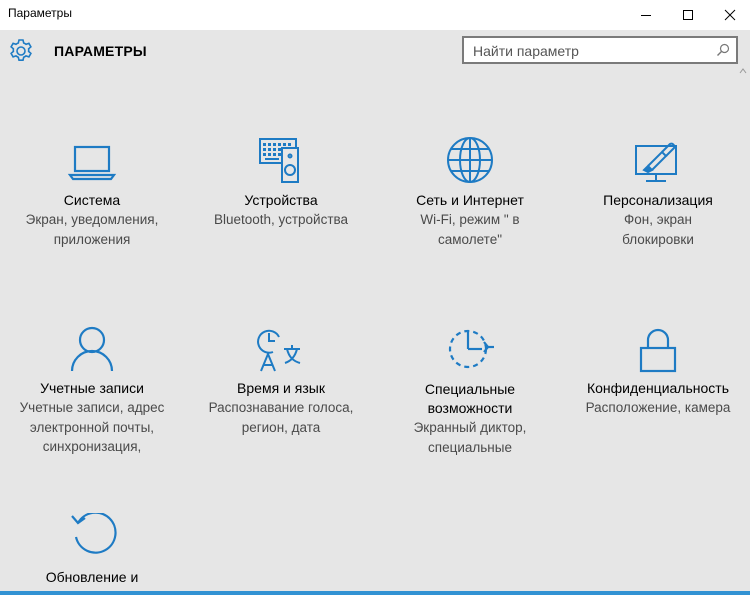 The image size is (750, 595). I want to click on tile-description: Расположение, камера, so click(658, 407).